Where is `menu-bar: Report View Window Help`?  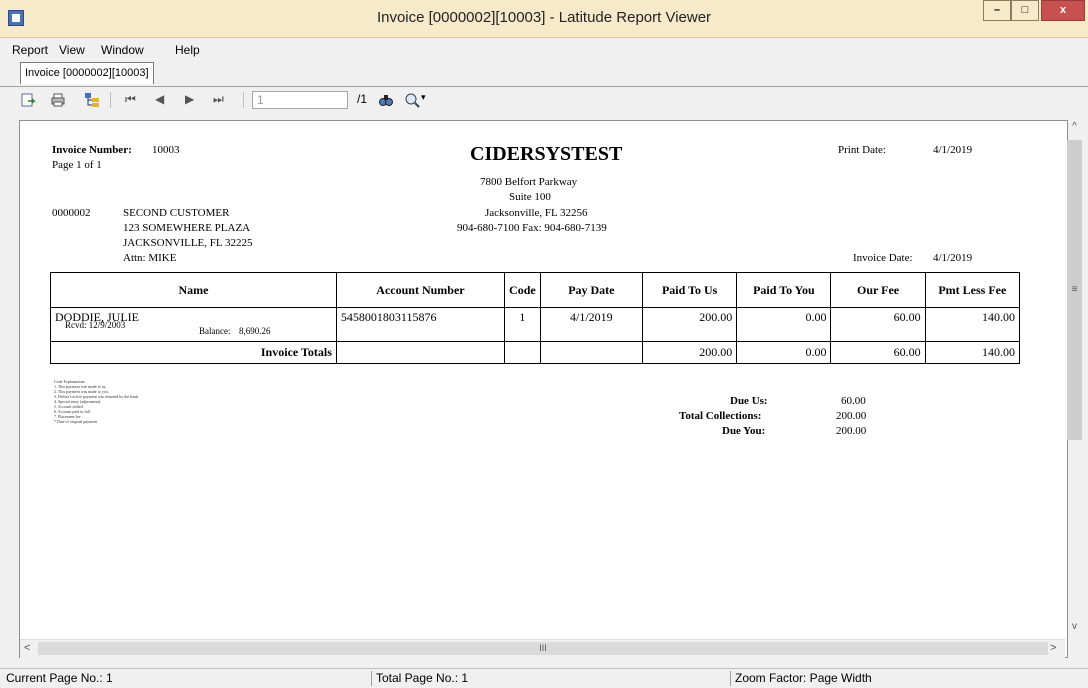 menu-bar: Report View Window Help is located at coordinates (544, 49).